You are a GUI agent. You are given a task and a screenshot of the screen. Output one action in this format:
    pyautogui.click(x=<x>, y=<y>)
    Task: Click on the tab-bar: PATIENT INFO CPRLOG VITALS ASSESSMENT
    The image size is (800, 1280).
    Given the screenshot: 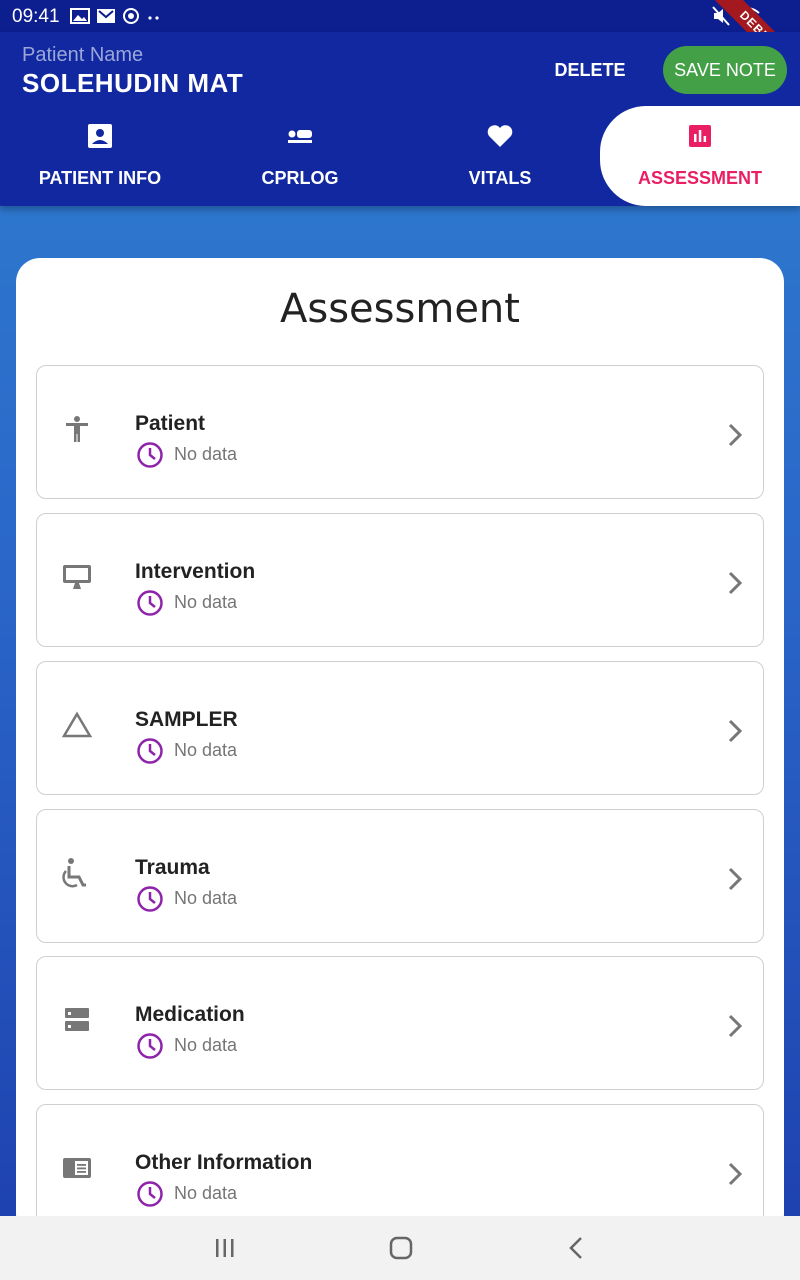 What is the action you would take?
    pyautogui.click(x=400, y=156)
    